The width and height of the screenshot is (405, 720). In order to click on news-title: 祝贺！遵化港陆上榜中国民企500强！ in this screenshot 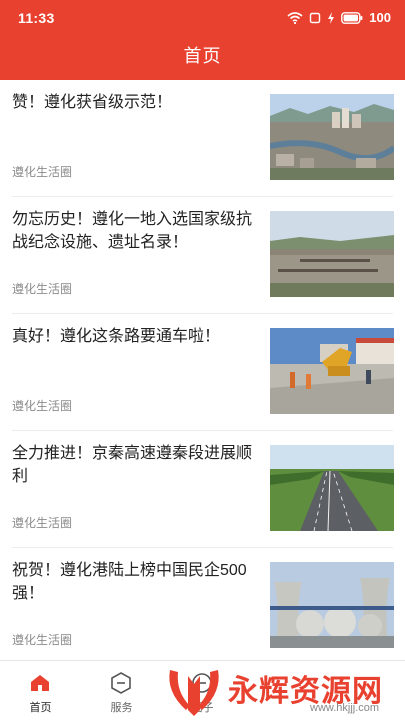, I will do `click(132, 582)`.